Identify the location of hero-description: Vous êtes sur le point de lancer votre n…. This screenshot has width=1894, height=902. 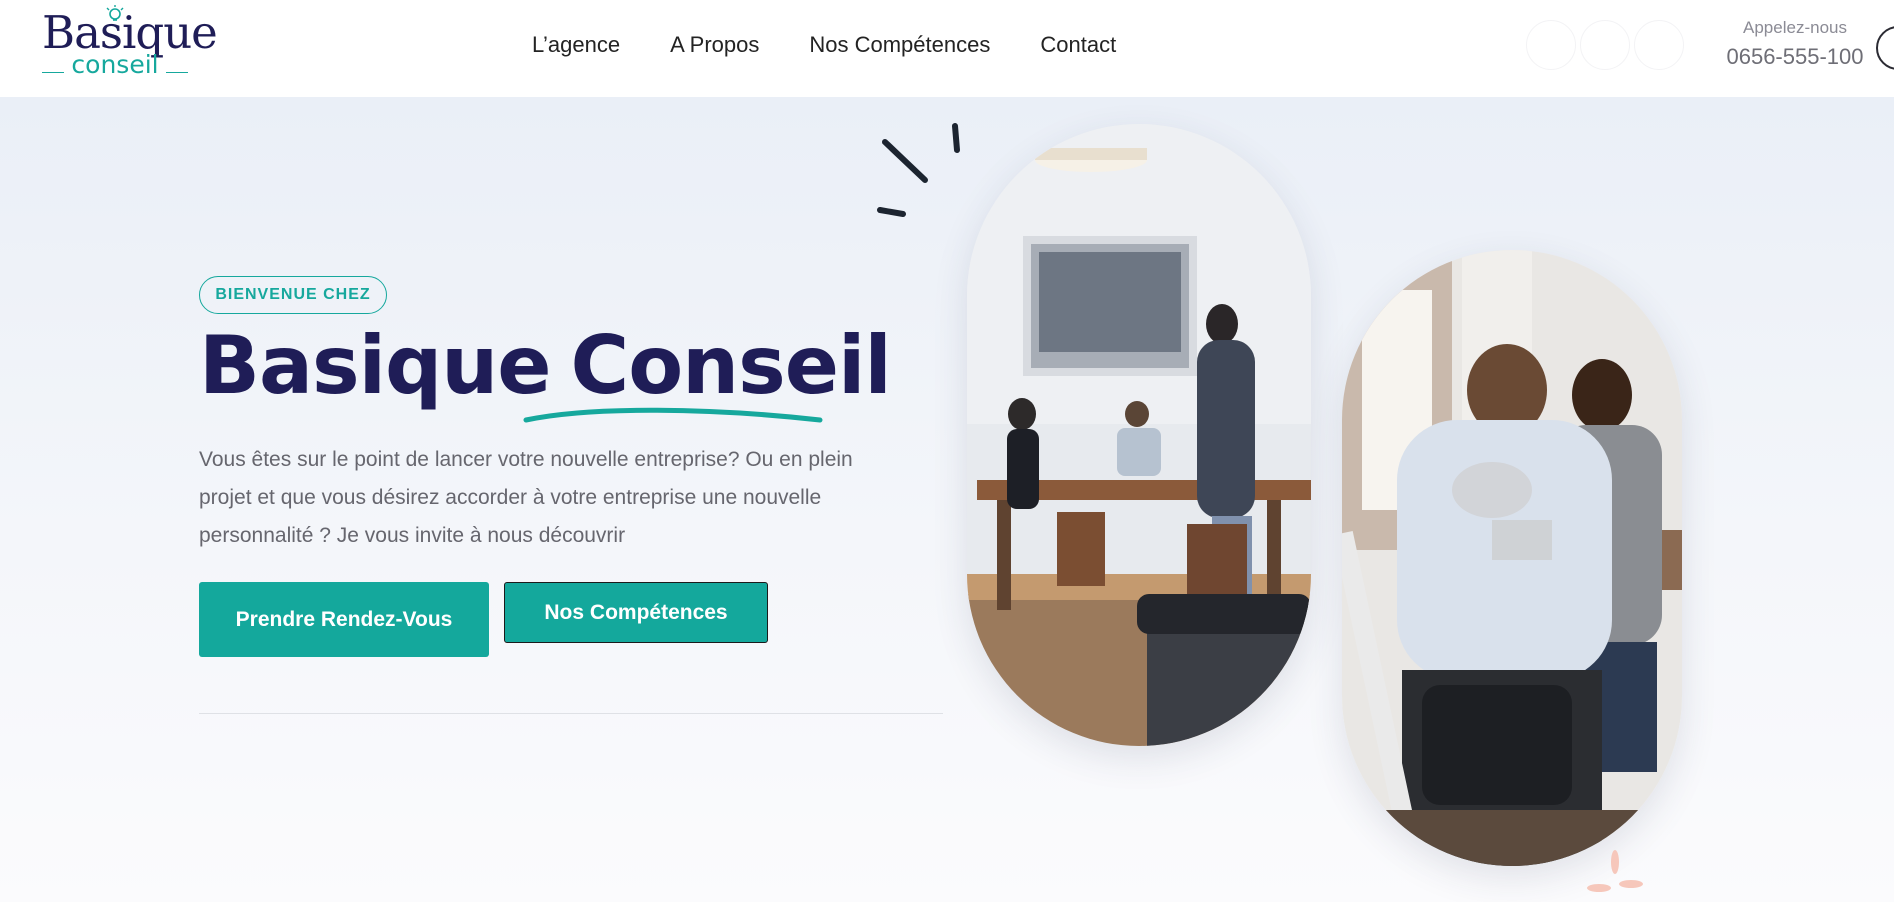
(526, 497).